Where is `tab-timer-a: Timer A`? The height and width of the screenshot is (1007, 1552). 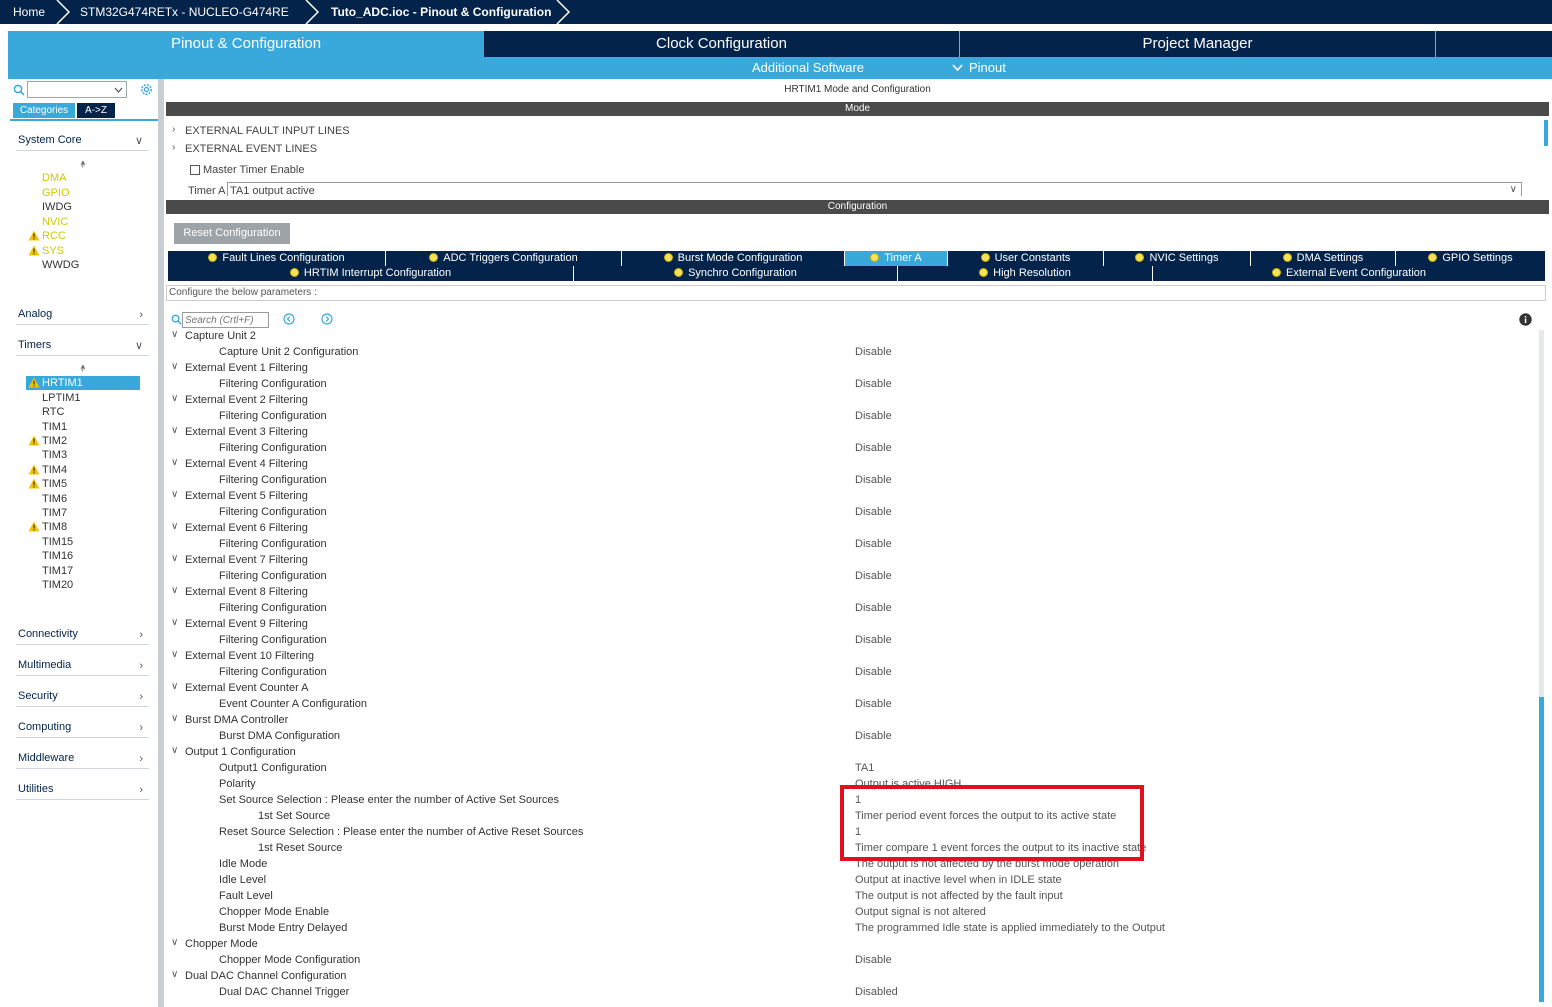 tab-timer-a: Timer A is located at coordinates (896, 258).